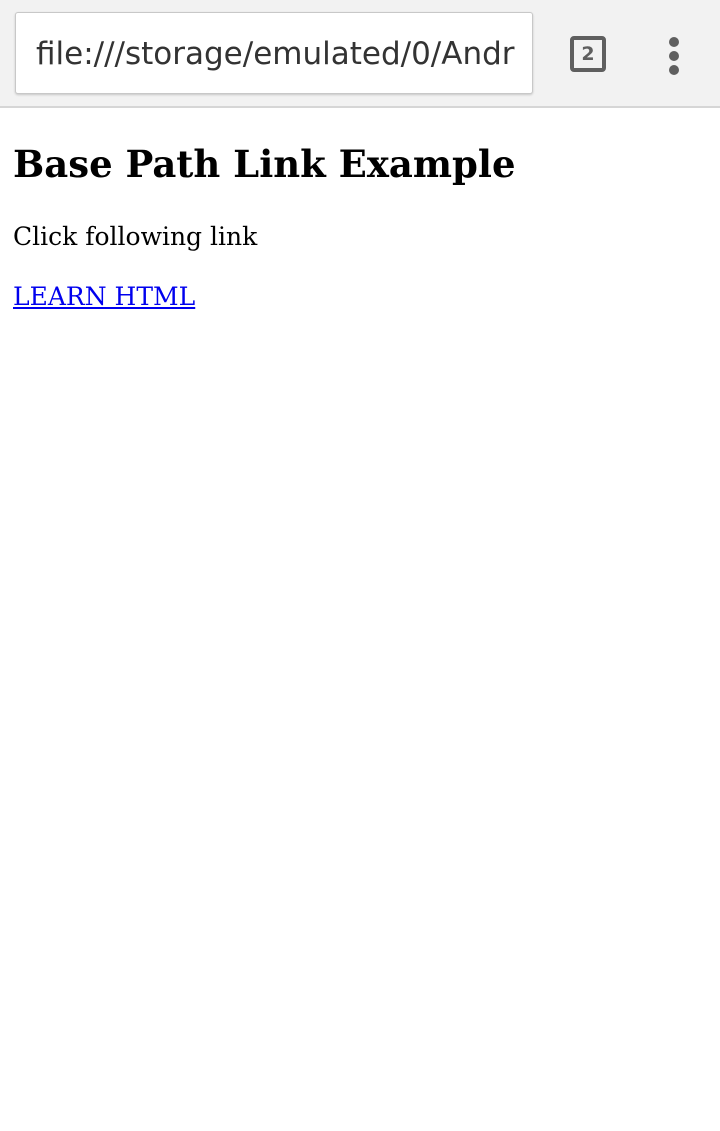 This screenshot has width=720, height=1131. I want to click on learn-html-link: LEARN HTML, so click(104, 296).